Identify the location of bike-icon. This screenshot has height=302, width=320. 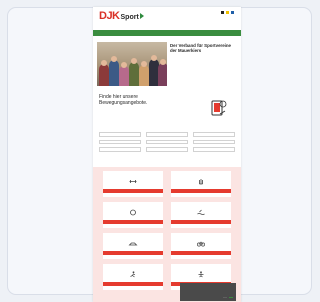
(201, 244).